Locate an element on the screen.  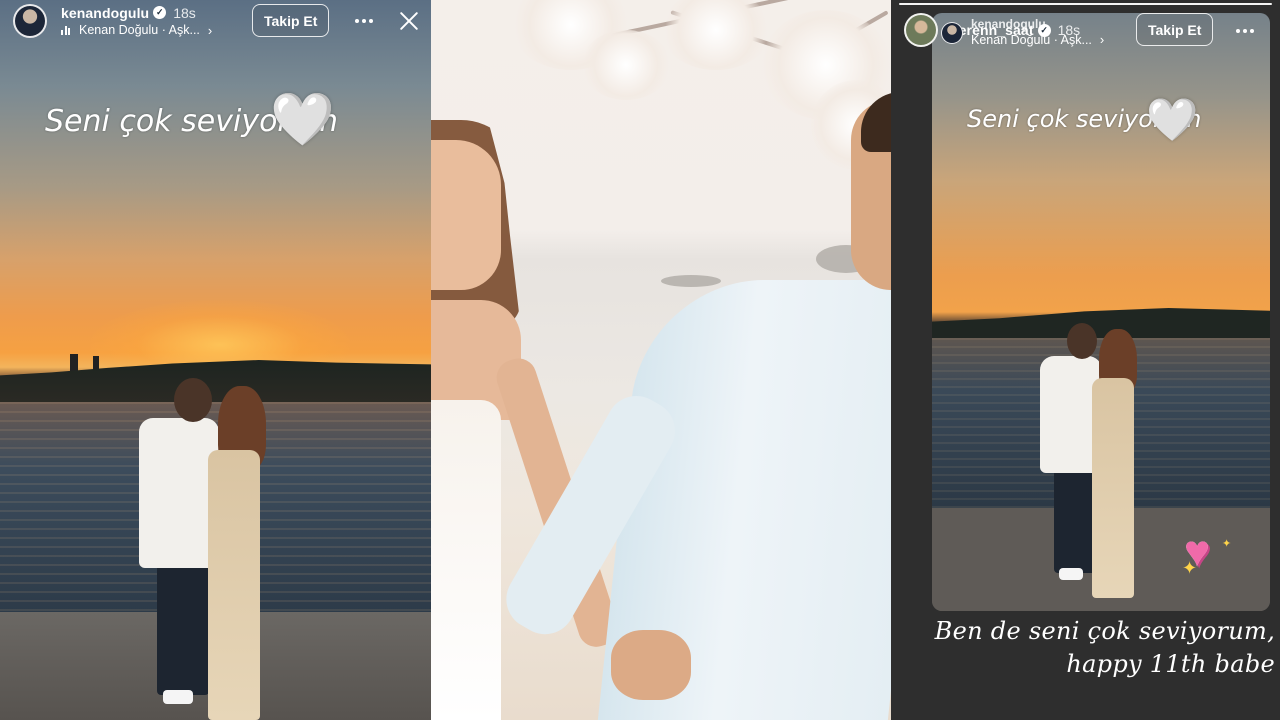
story-progress-bar is located at coordinates (1085, 4).